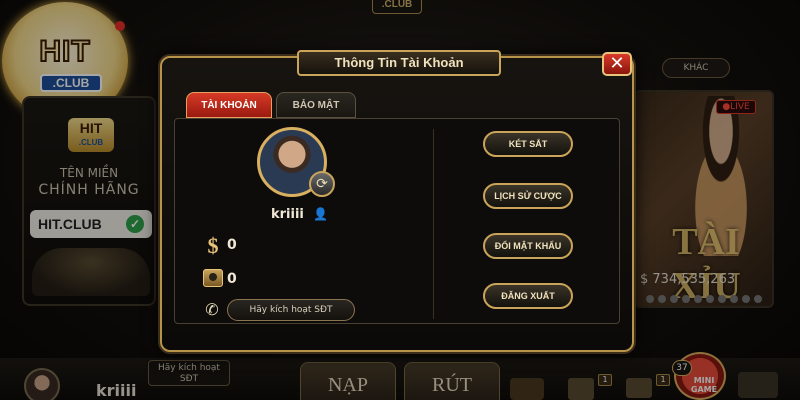  What do you see at coordinates (528, 196) in the screenshot?
I see `bet-history-button: LỊCH SỬ CƯỢC` at bounding box center [528, 196].